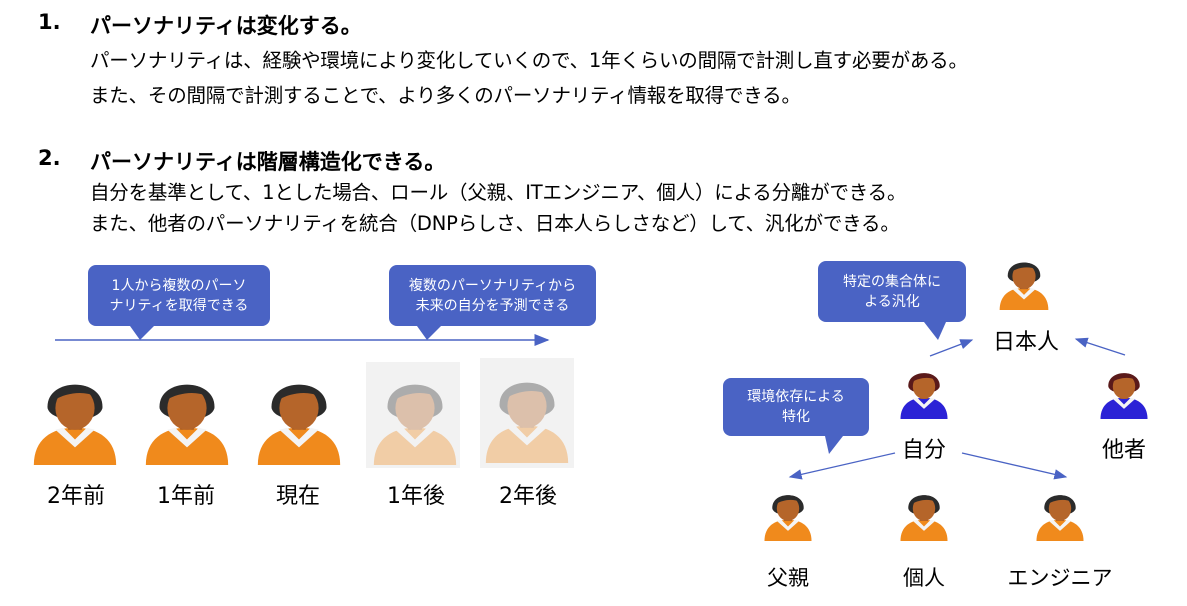 The width and height of the screenshot is (1187, 606). I want to click on callout-text: 特定の集合体に, so click(892, 281).